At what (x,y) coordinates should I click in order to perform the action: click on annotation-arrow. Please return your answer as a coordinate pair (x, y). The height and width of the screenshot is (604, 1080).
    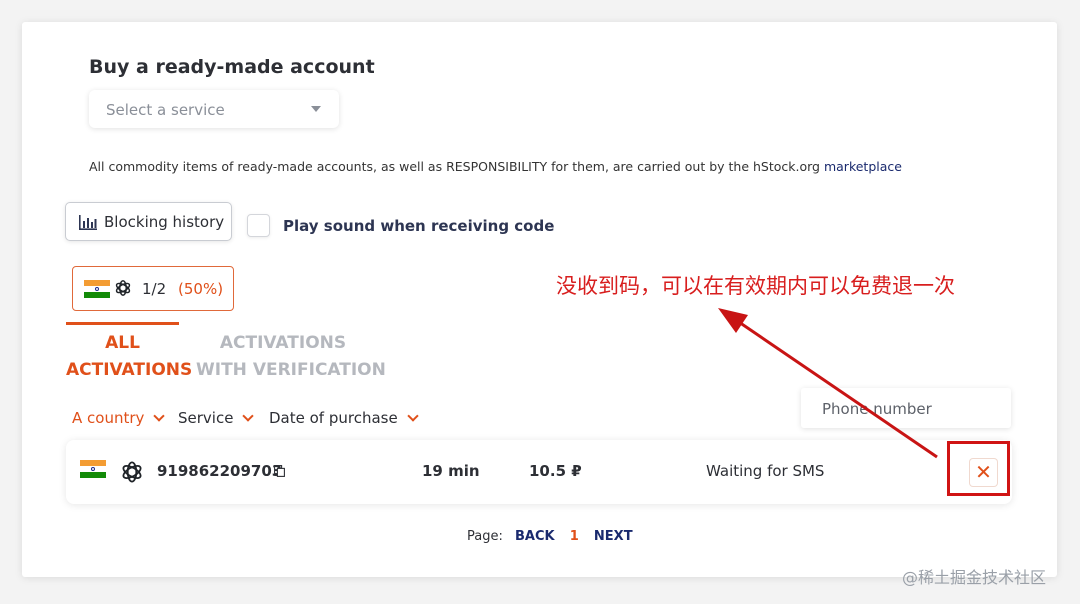
    Looking at the image, I should click on (828, 383).